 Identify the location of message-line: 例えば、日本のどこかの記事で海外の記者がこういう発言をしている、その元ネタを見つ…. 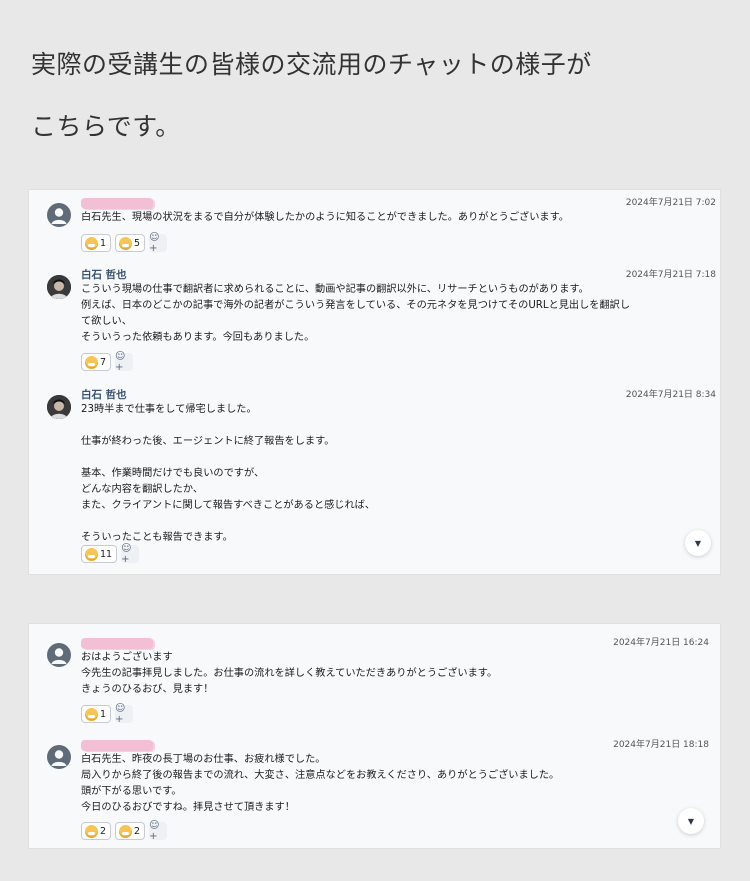
(356, 305).